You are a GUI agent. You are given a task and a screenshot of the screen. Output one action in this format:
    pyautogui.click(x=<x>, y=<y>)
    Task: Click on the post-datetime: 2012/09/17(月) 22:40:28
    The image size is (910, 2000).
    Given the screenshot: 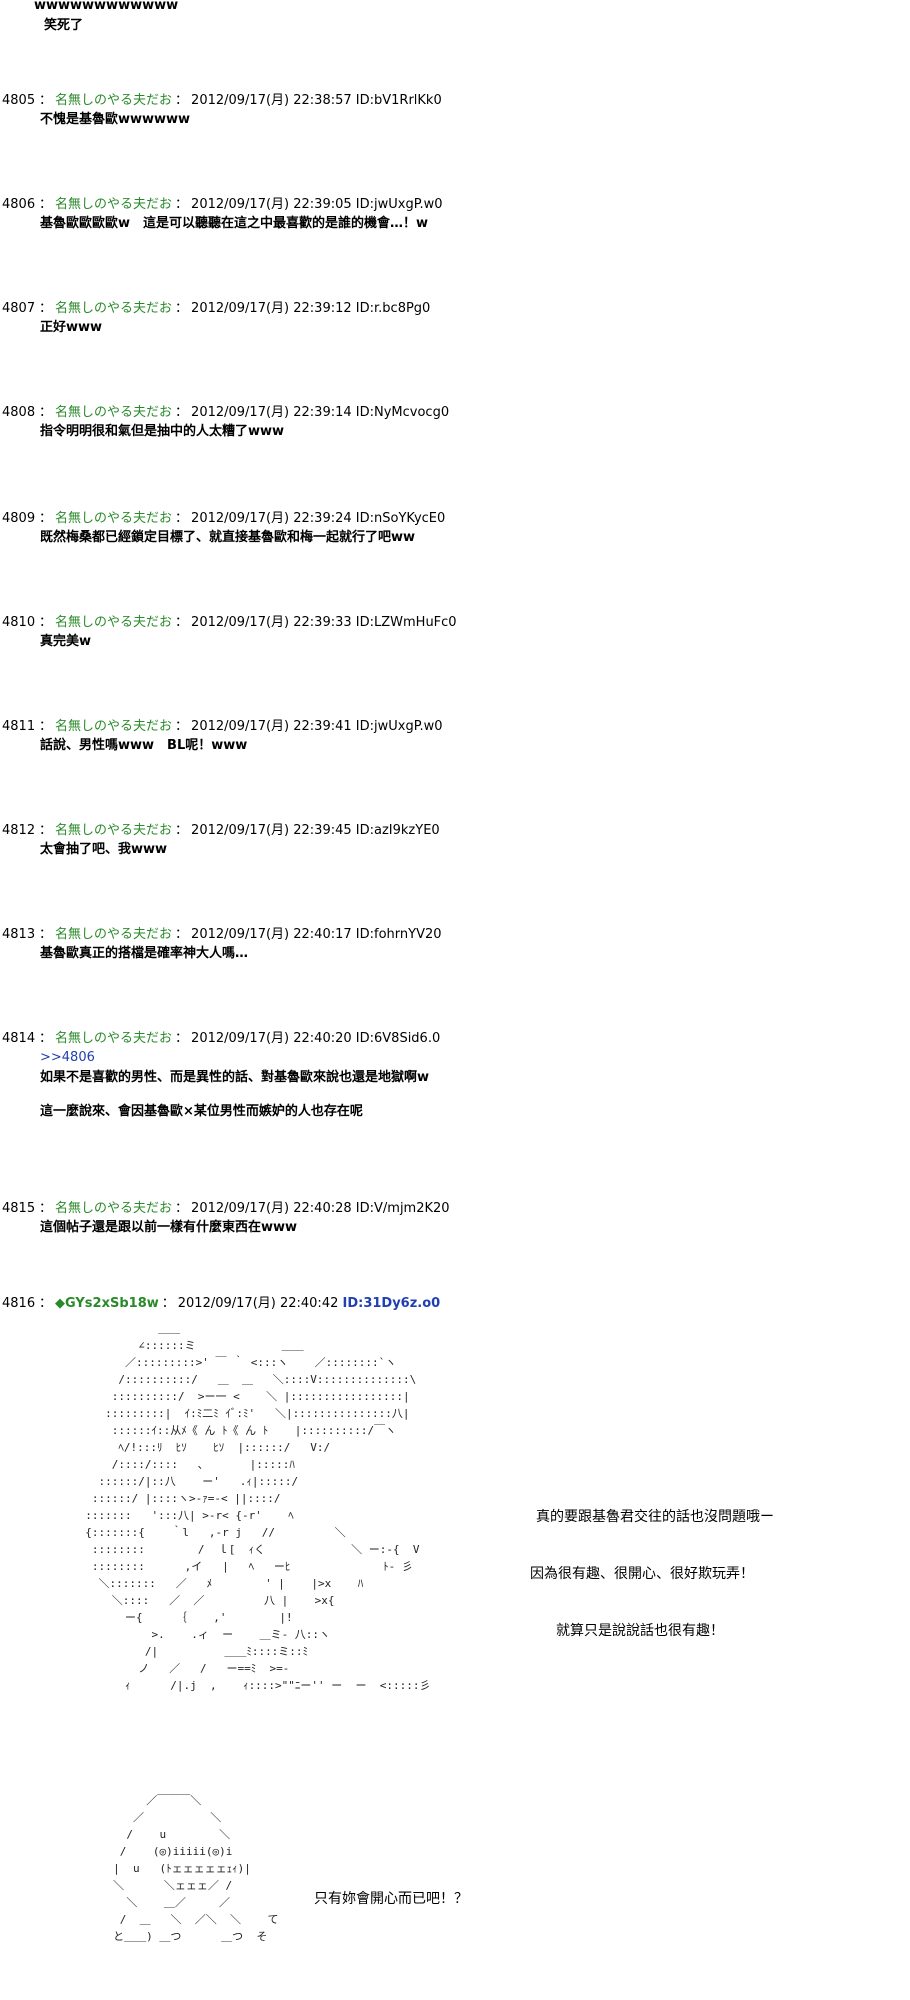 What is the action you would take?
    pyautogui.click(x=271, y=1208)
    